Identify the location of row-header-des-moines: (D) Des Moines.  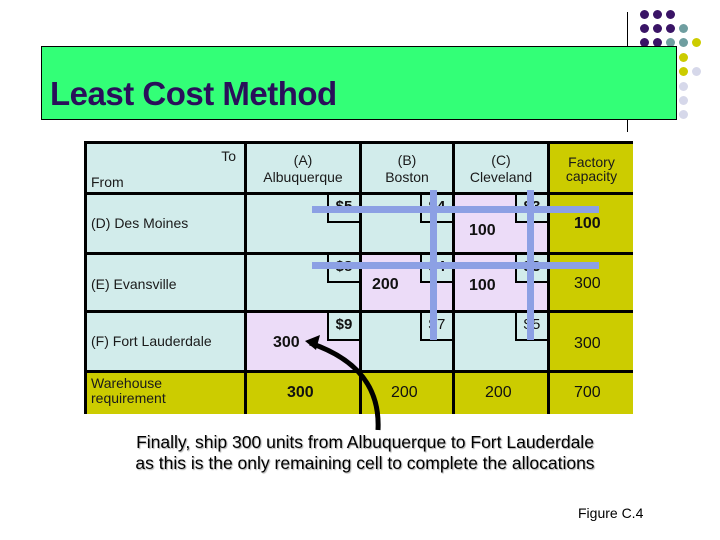
(167, 225).